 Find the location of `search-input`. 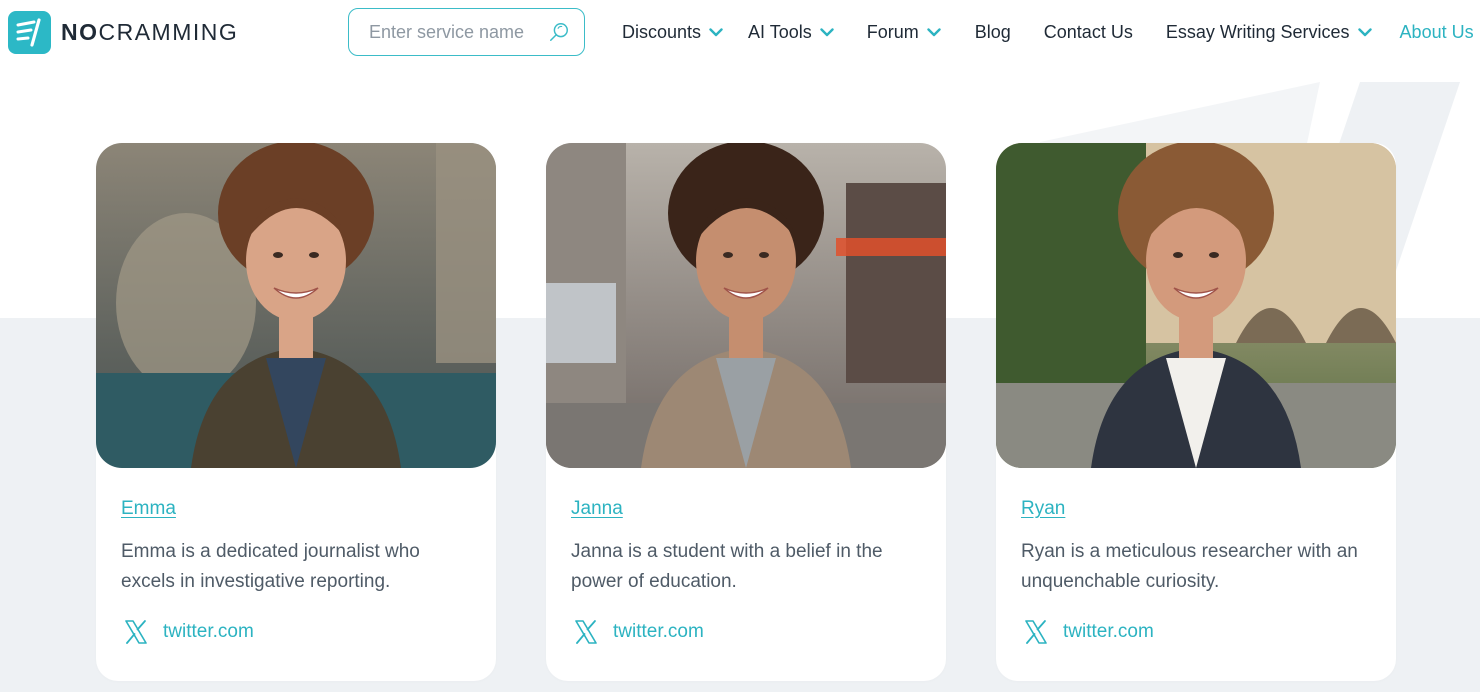

search-input is located at coordinates (454, 32).